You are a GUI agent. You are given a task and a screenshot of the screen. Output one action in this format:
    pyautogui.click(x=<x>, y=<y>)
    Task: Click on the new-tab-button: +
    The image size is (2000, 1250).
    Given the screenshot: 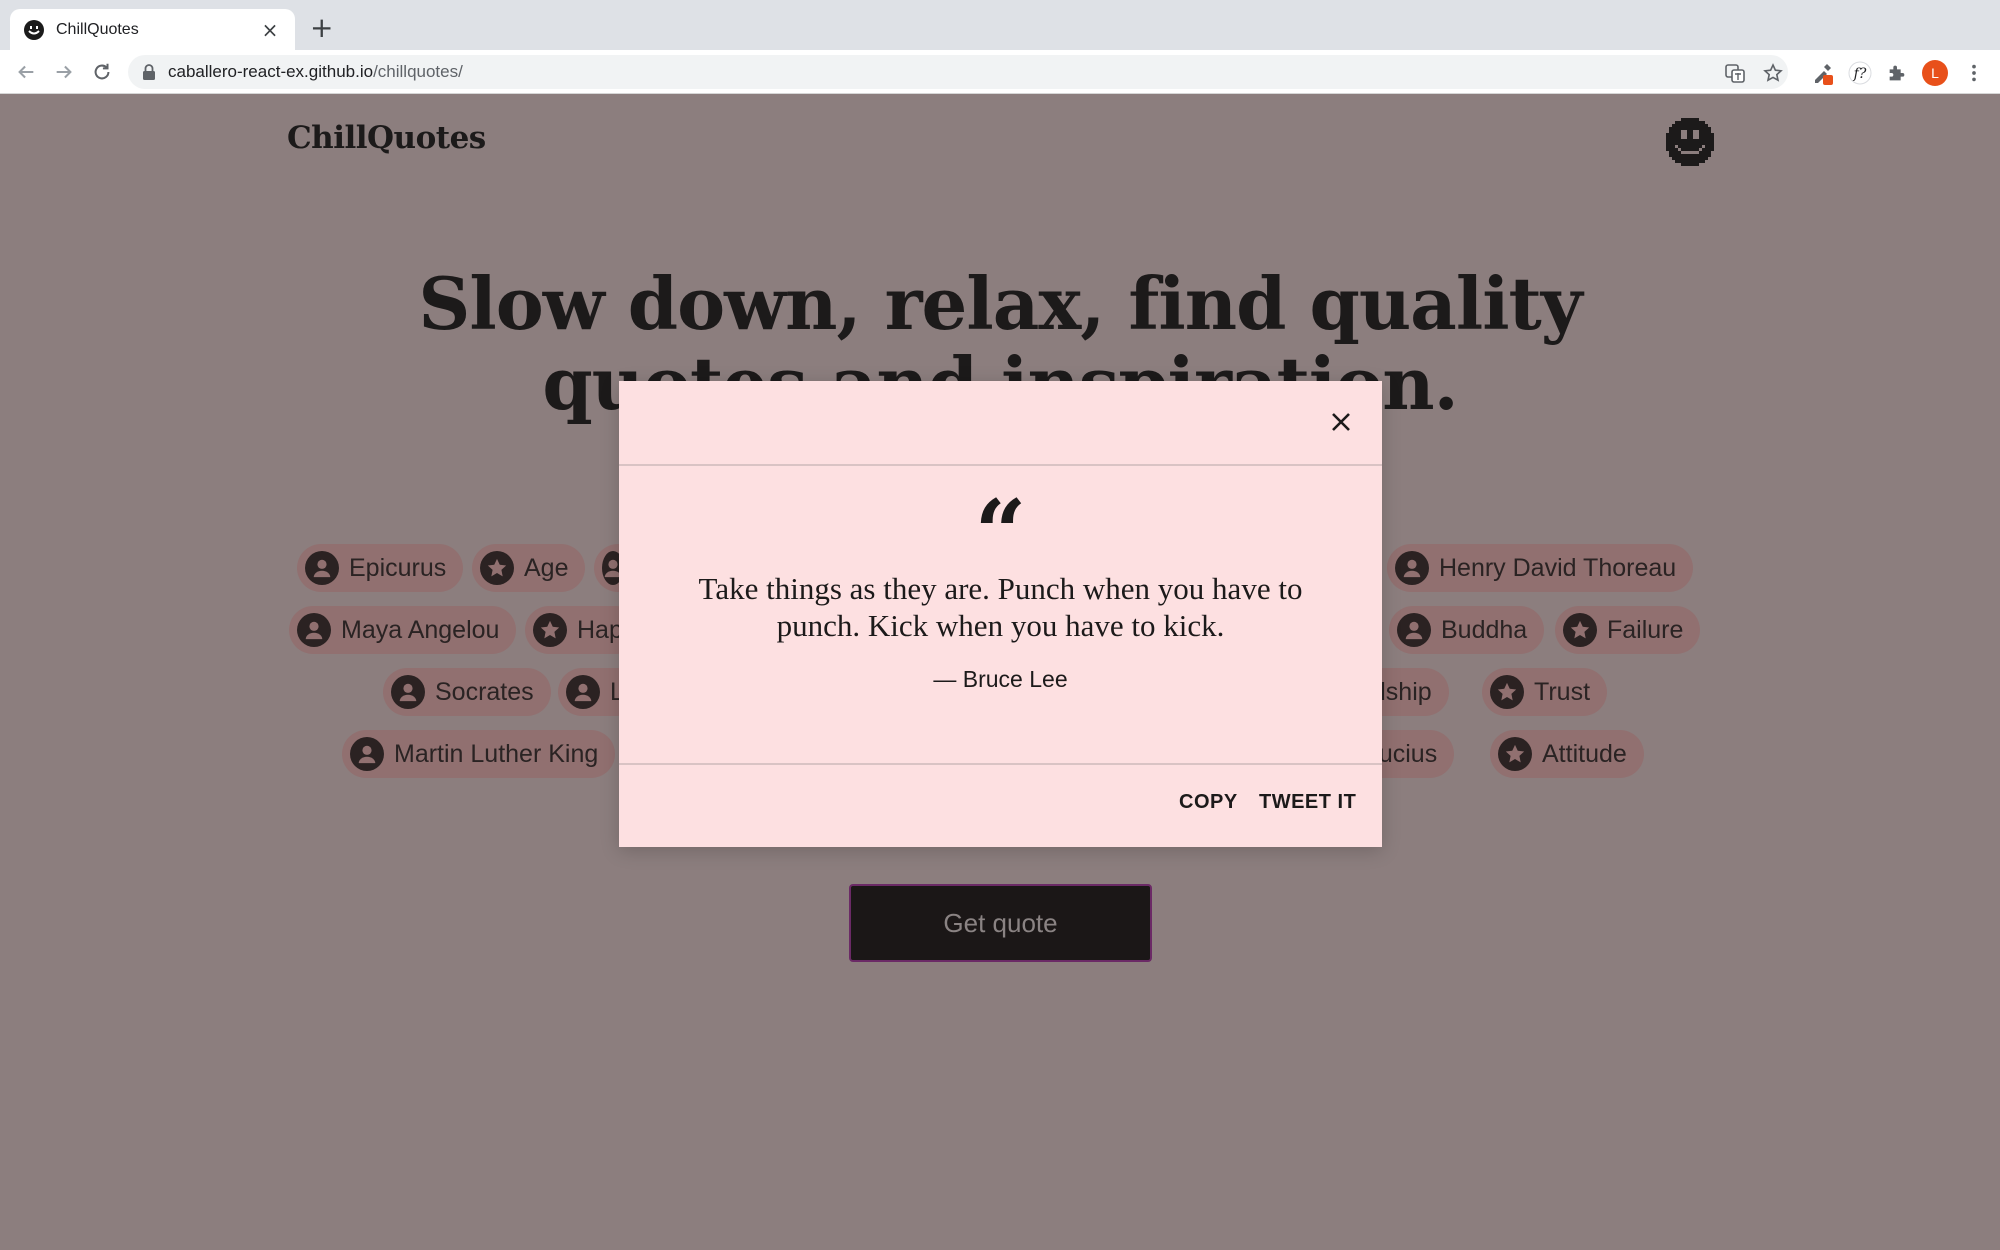 What is the action you would take?
    pyautogui.click(x=321, y=28)
    